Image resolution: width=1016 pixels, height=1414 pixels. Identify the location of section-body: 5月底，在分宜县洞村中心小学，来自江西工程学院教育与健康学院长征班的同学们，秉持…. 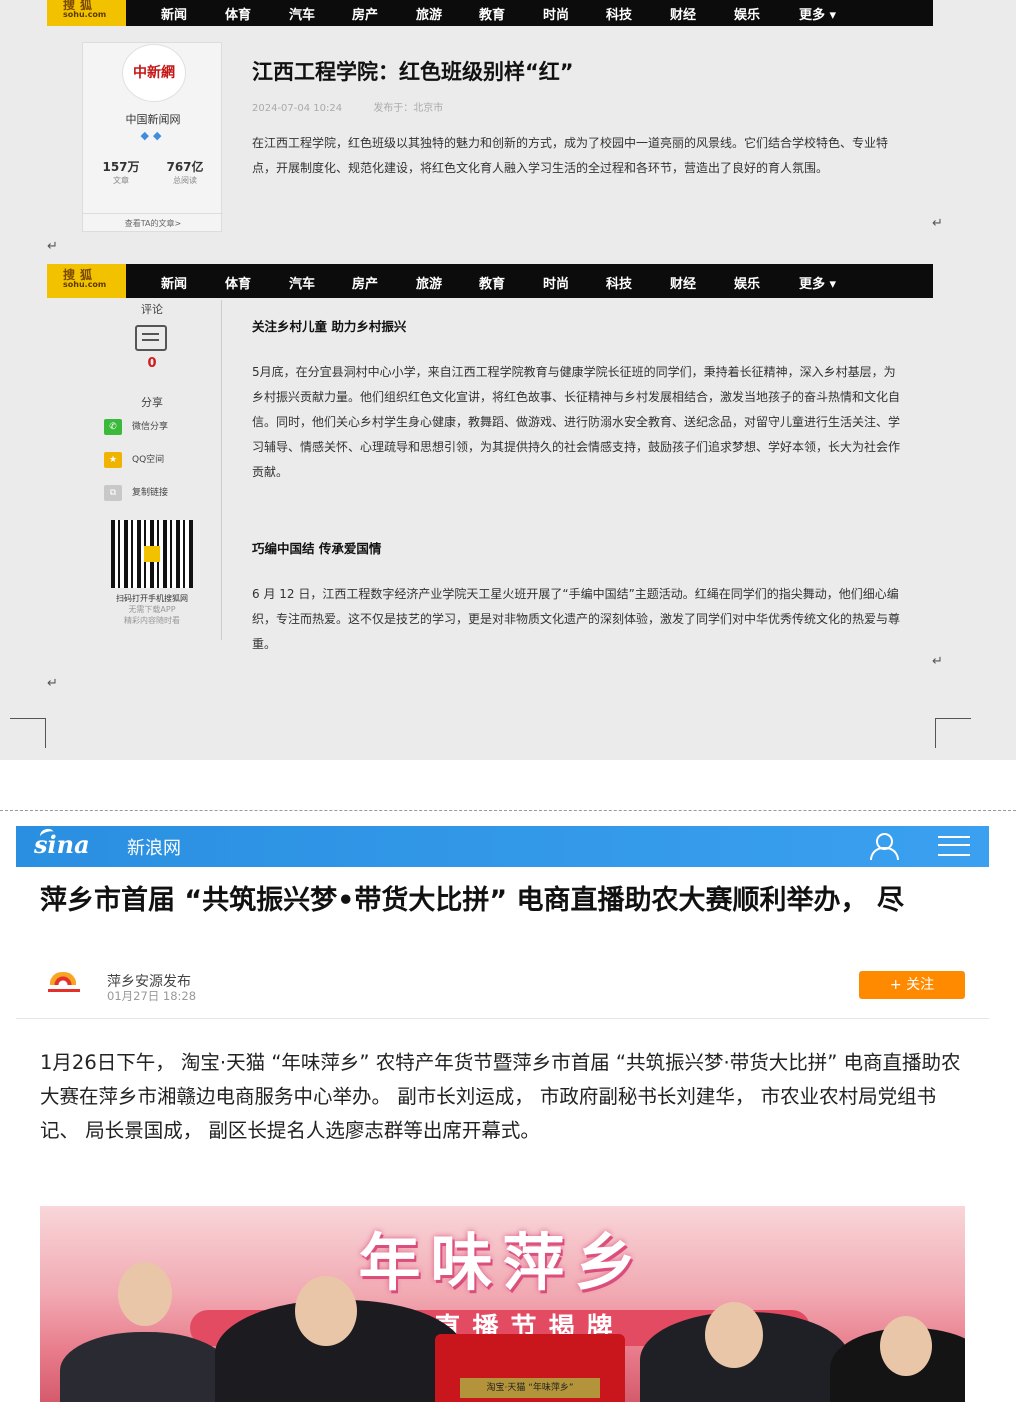
(576, 422).